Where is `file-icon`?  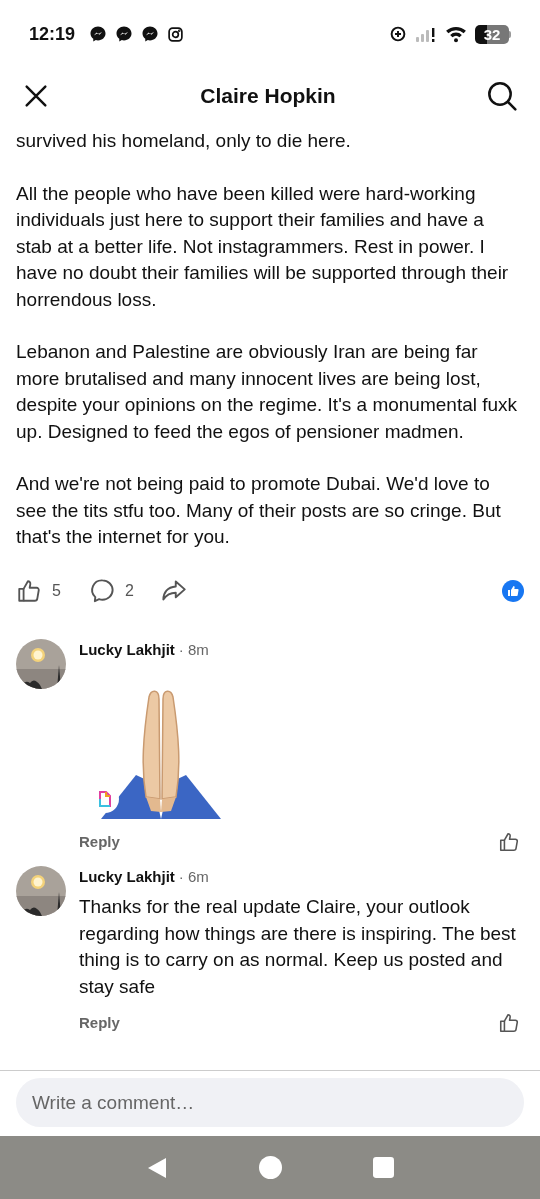
file-icon is located at coordinates (105, 799).